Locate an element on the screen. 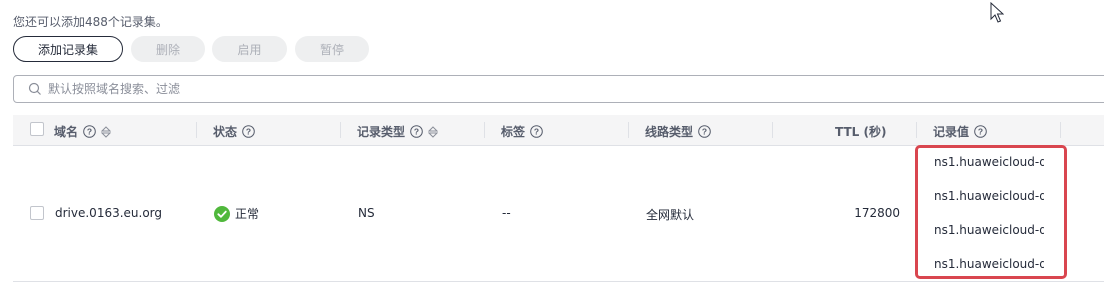 This screenshot has width=1104, height=286. header-domain: 域名 ? is located at coordinates (83, 131).